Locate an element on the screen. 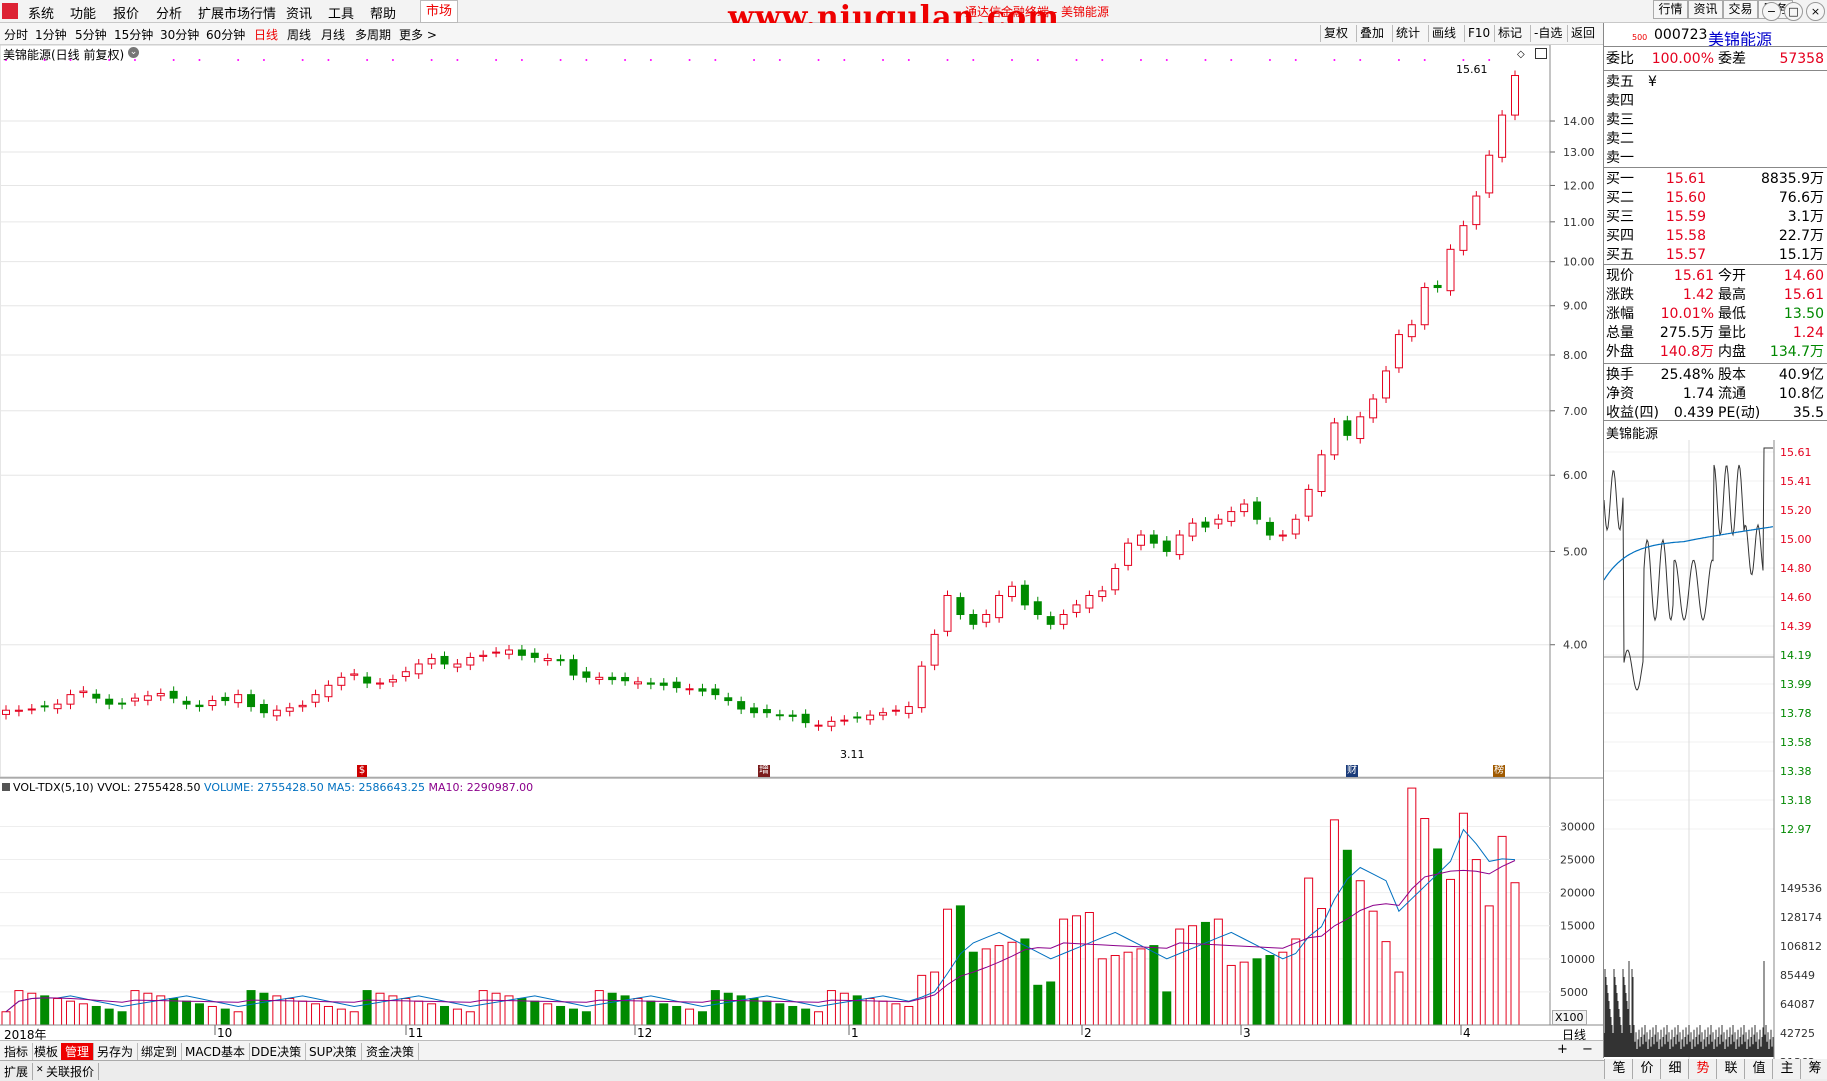  trade-button: 交易 is located at coordinates (1740, 9).